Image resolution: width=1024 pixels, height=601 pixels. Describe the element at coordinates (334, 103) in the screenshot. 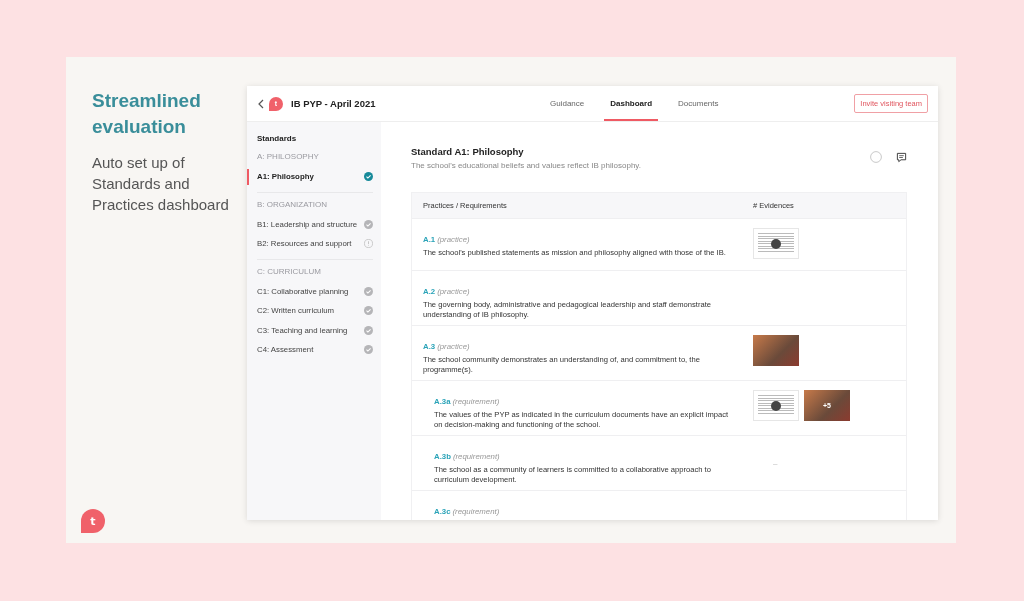

I see `app-title: IB PYP - April 2021` at that location.